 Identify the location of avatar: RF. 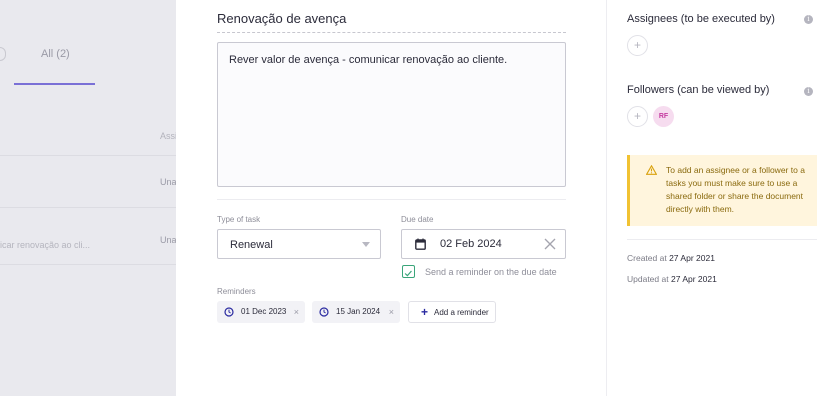
(663, 116).